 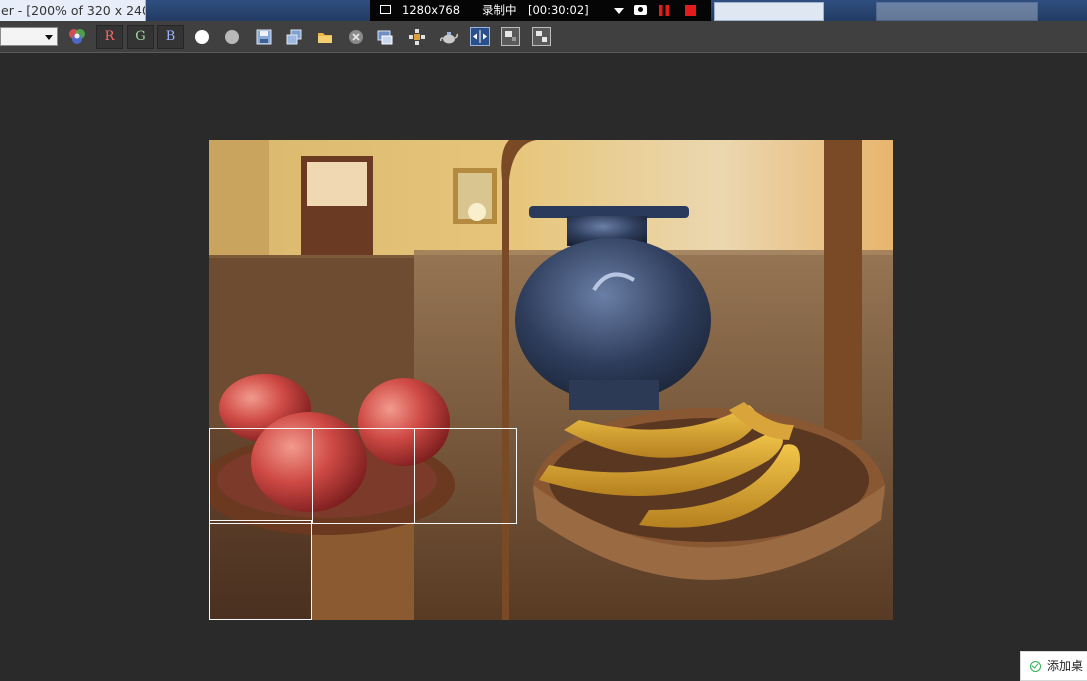 What do you see at coordinates (558, 10) in the screenshot?
I see `recorder-timer: [00:30:02]` at bounding box center [558, 10].